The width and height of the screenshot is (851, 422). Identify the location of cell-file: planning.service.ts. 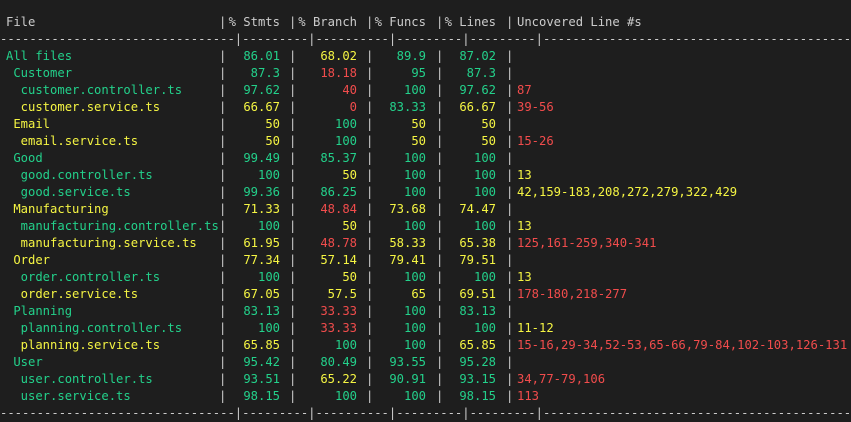
(83, 345).